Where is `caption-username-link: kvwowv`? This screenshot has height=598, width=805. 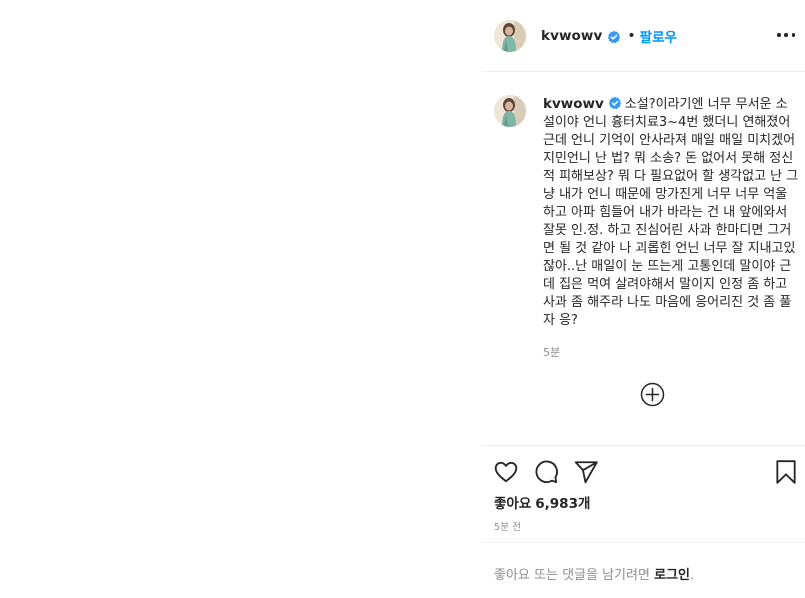
caption-username-link: kvwowv is located at coordinates (573, 104).